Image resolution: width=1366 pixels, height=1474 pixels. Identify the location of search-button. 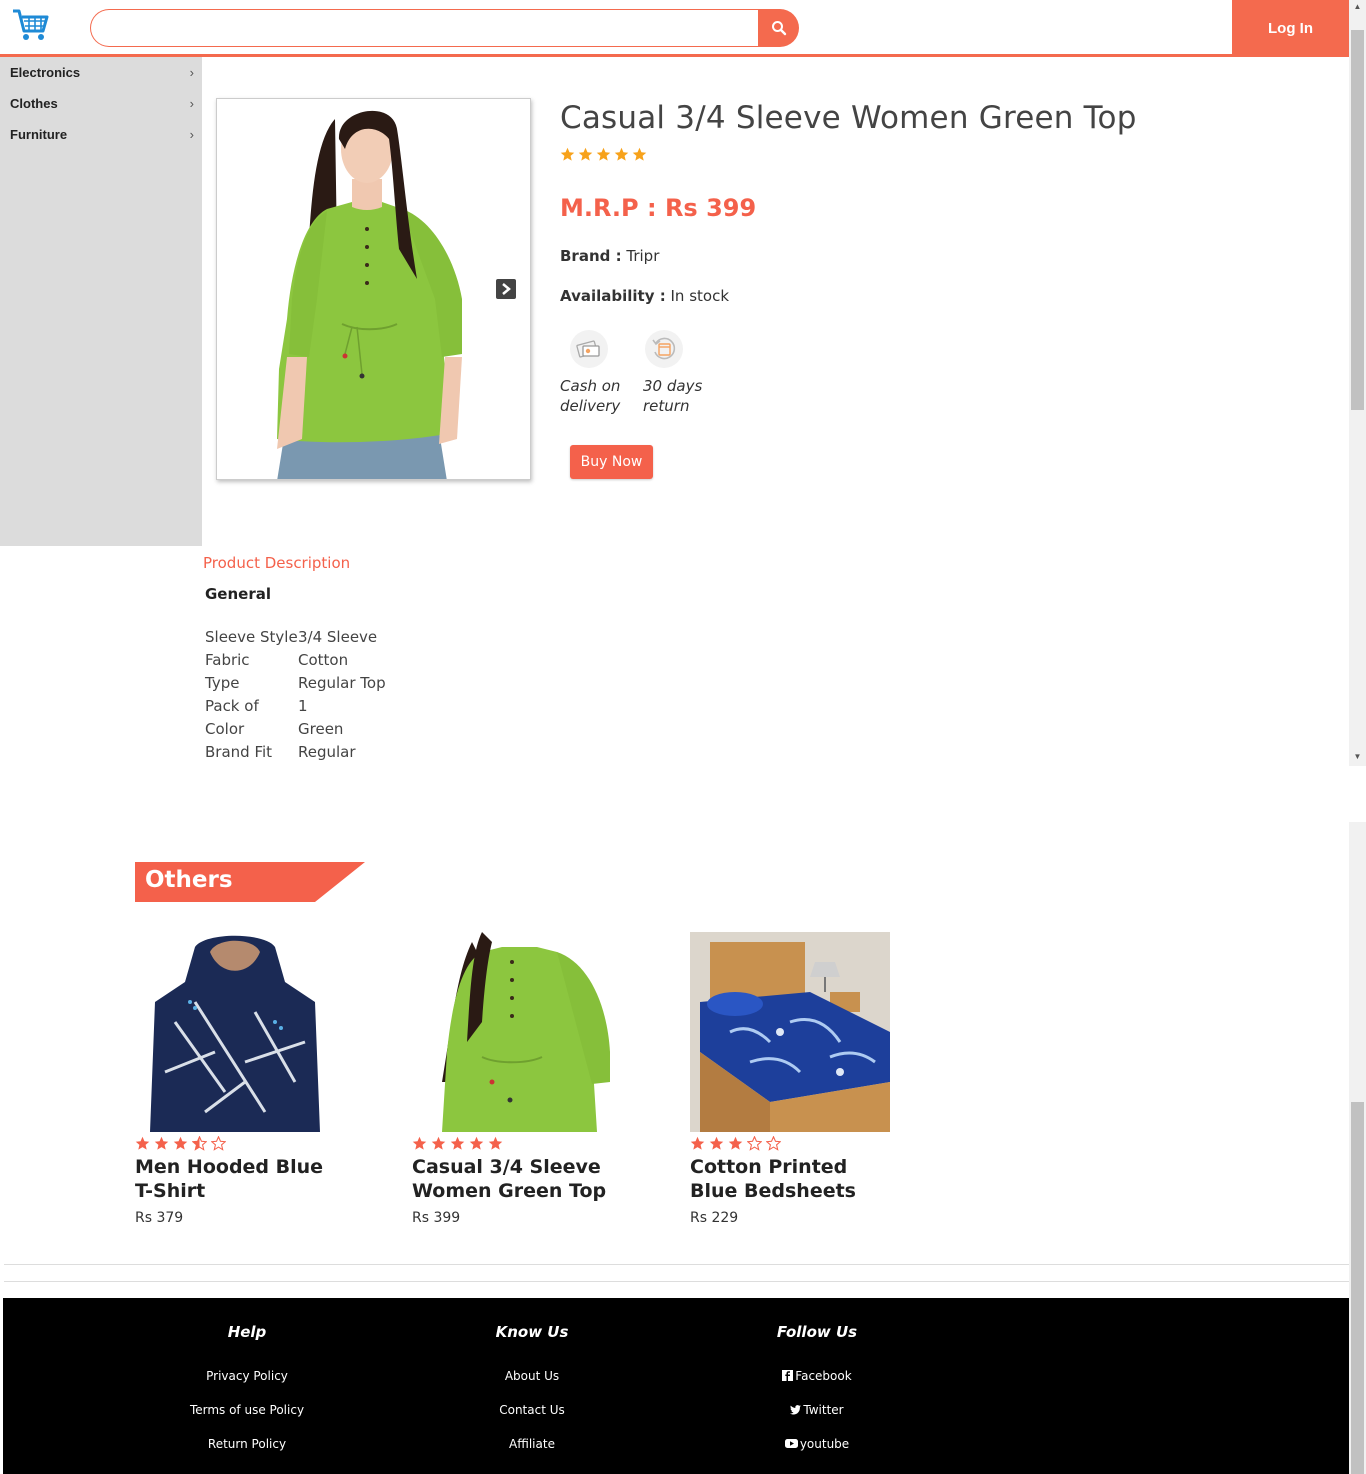
(778, 28).